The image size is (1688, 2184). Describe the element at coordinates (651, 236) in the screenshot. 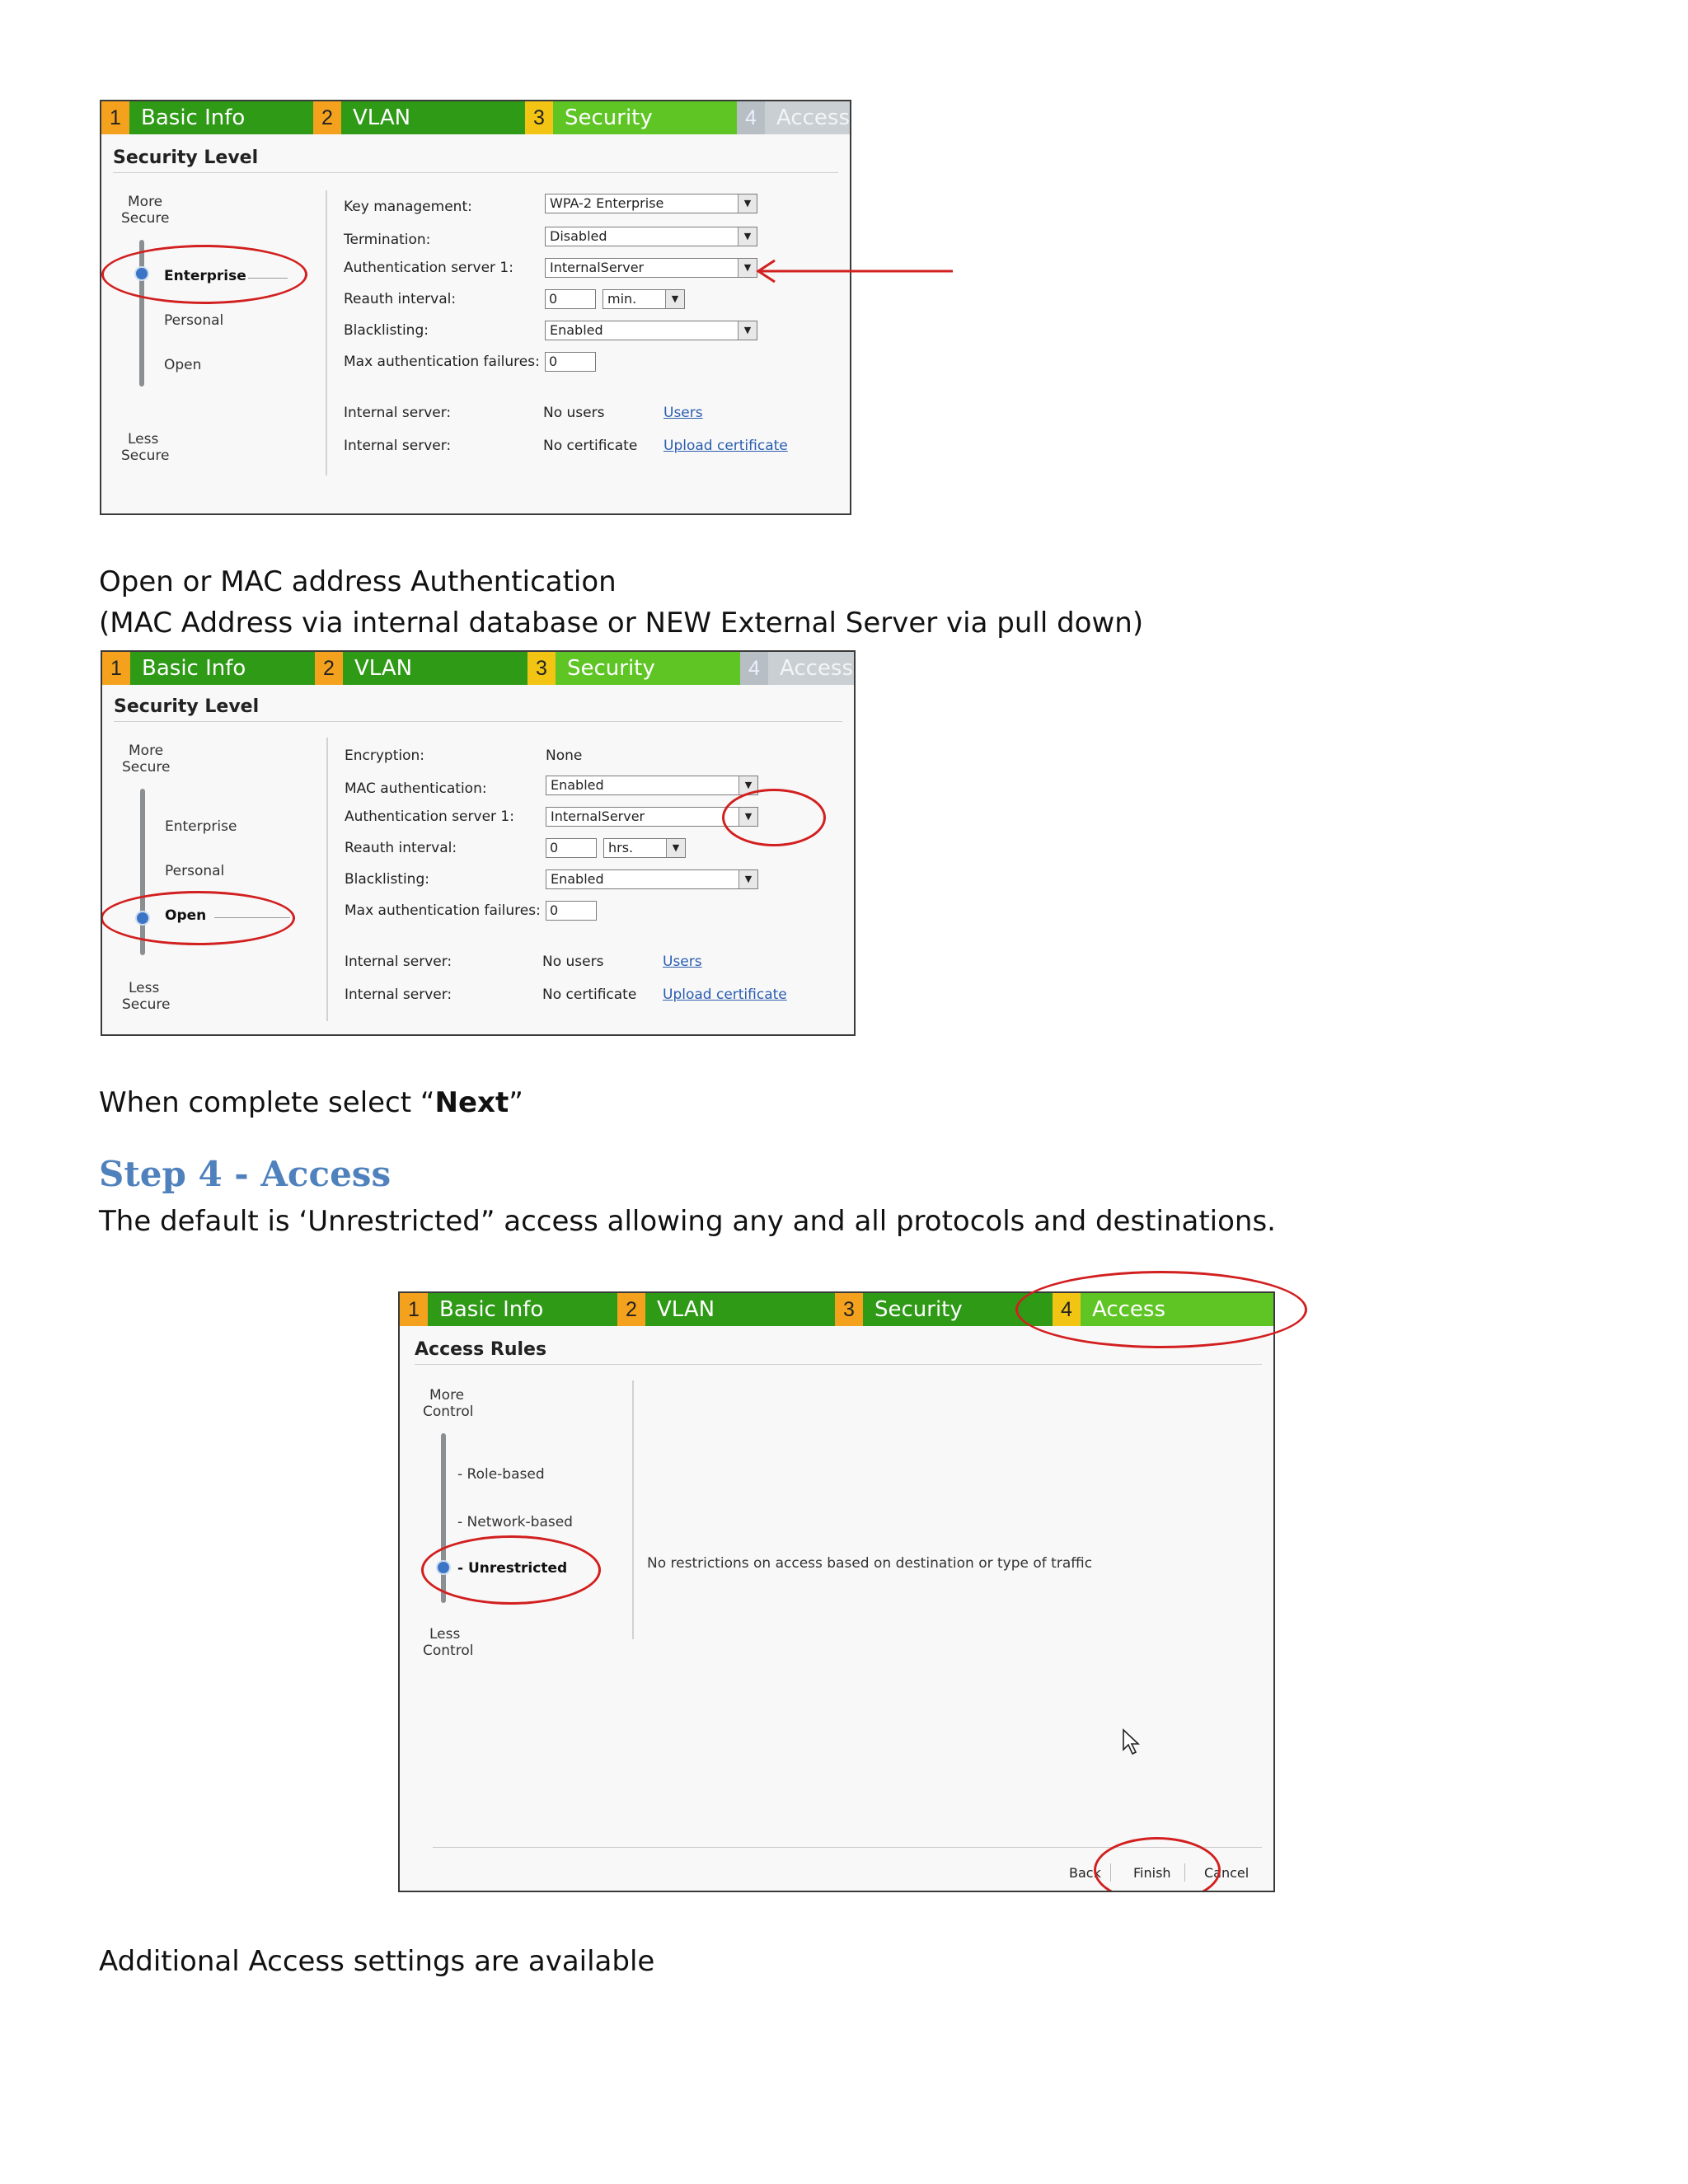

I see `termination-select: Disabled ▼` at that location.